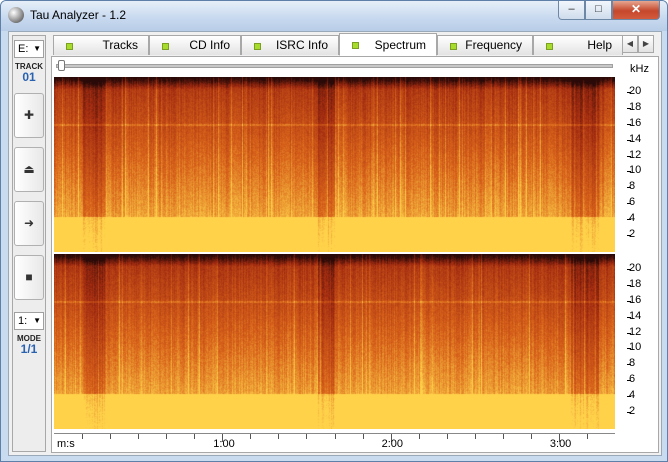 Image resolution: width=668 pixels, height=462 pixels. Describe the element at coordinates (599, 45) in the screenshot. I see `tab-label: Help` at that location.